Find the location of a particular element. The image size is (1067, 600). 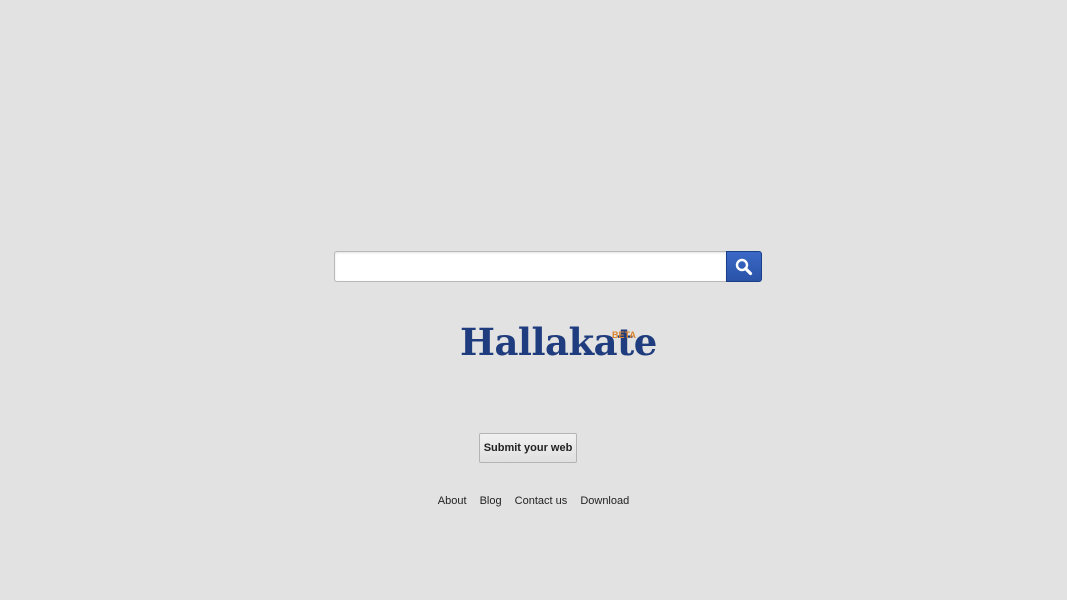

footer-link-download: Download is located at coordinates (604, 501).